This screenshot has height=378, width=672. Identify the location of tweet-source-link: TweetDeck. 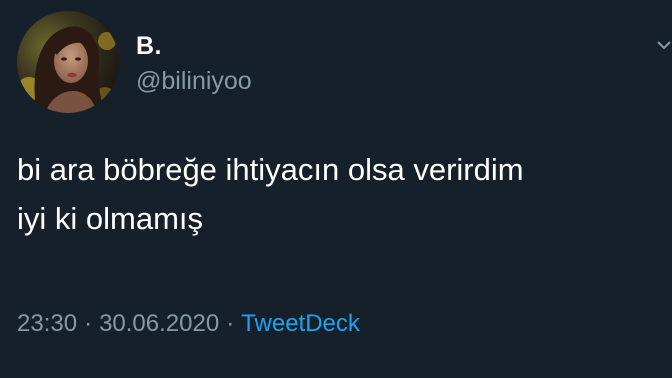
(300, 323).